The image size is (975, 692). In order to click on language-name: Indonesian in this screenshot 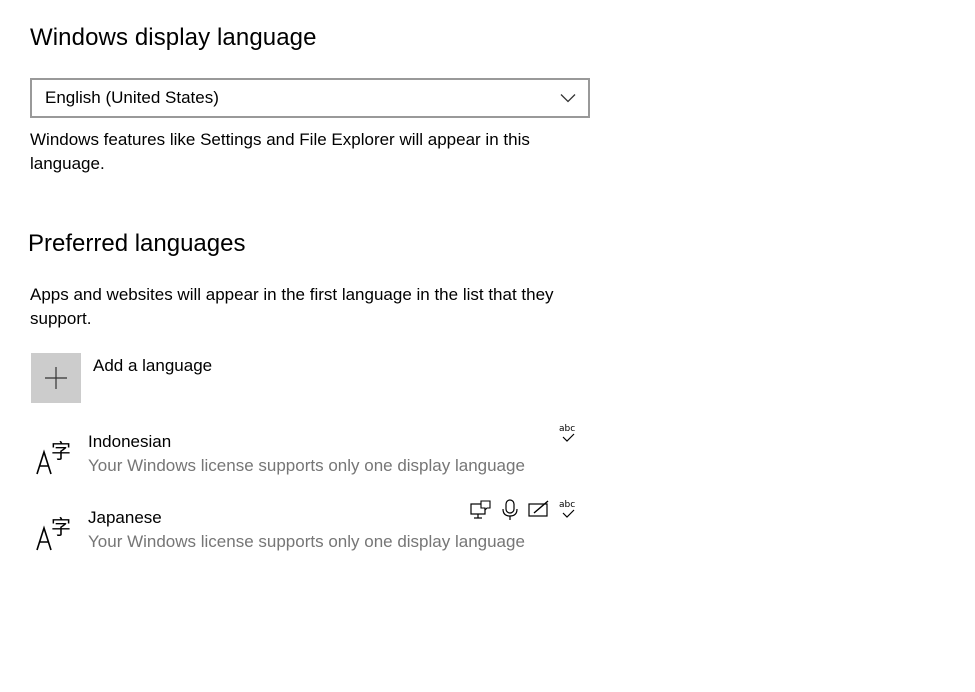, I will do `click(130, 441)`.